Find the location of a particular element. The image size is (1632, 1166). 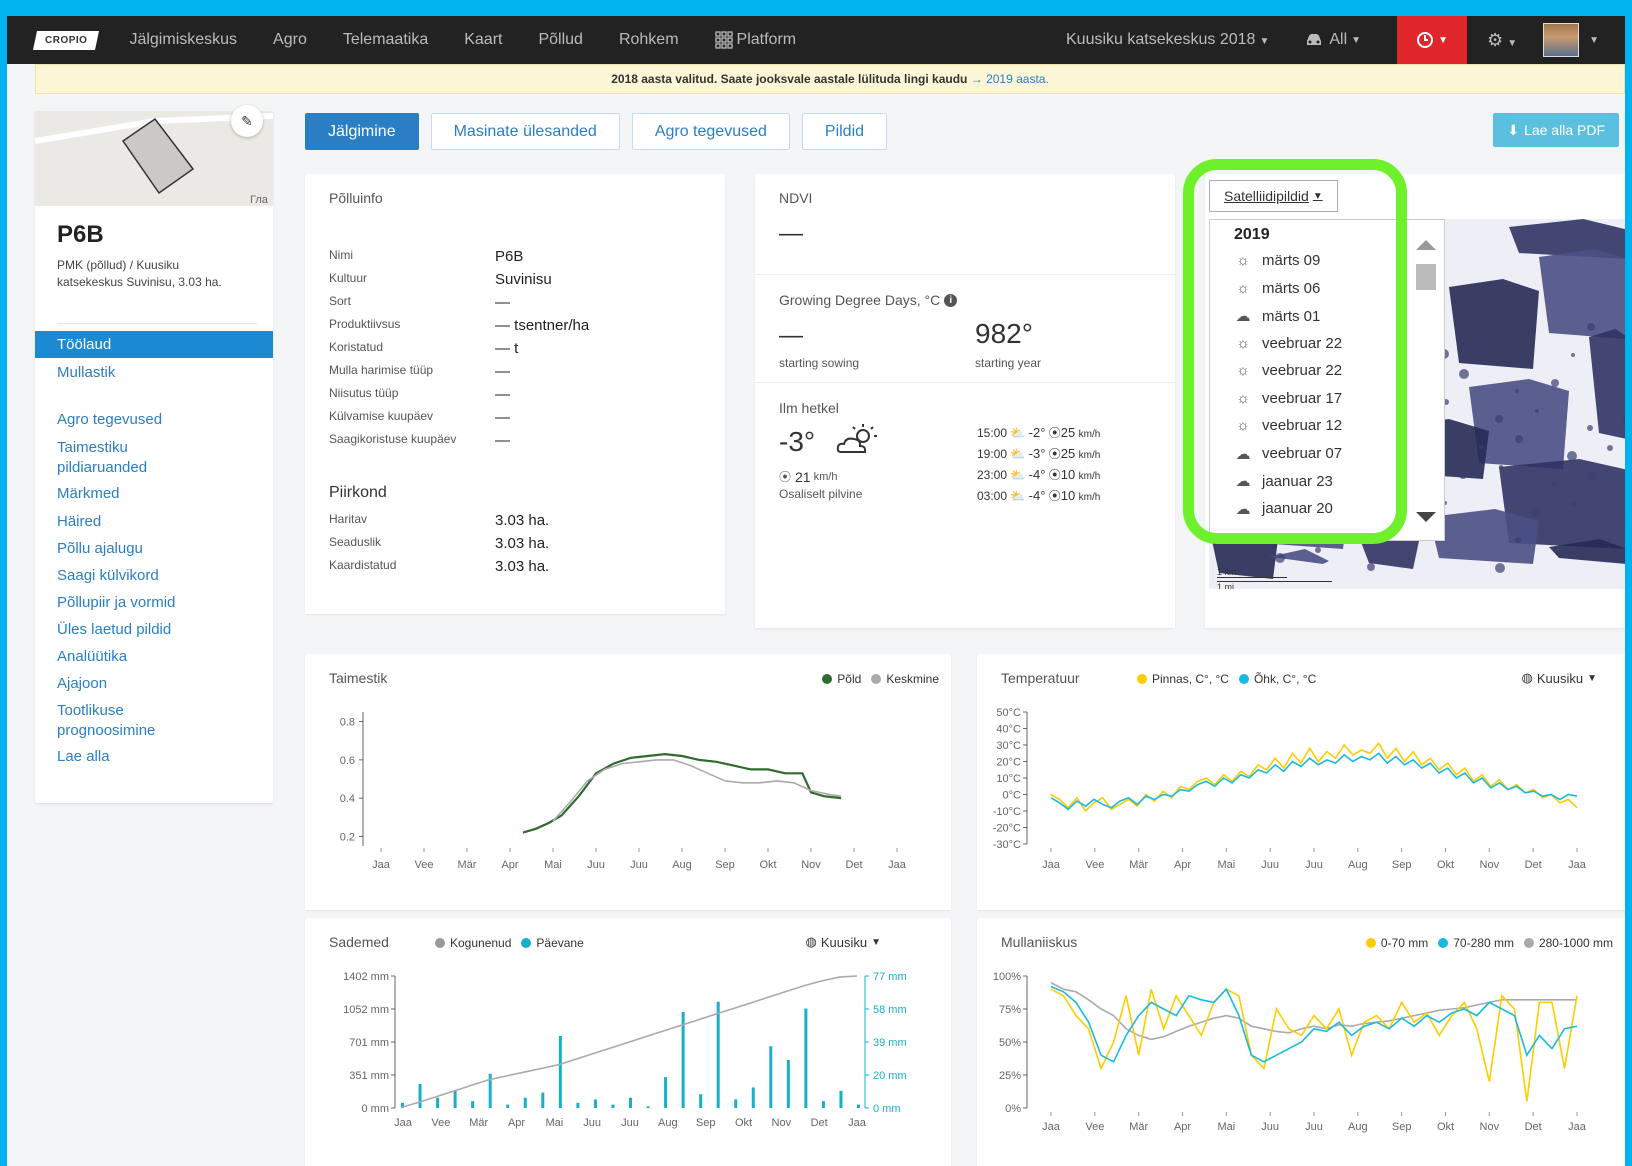

sidebar-item-analuutika: Analüütika is located at coordinates (154, 657).